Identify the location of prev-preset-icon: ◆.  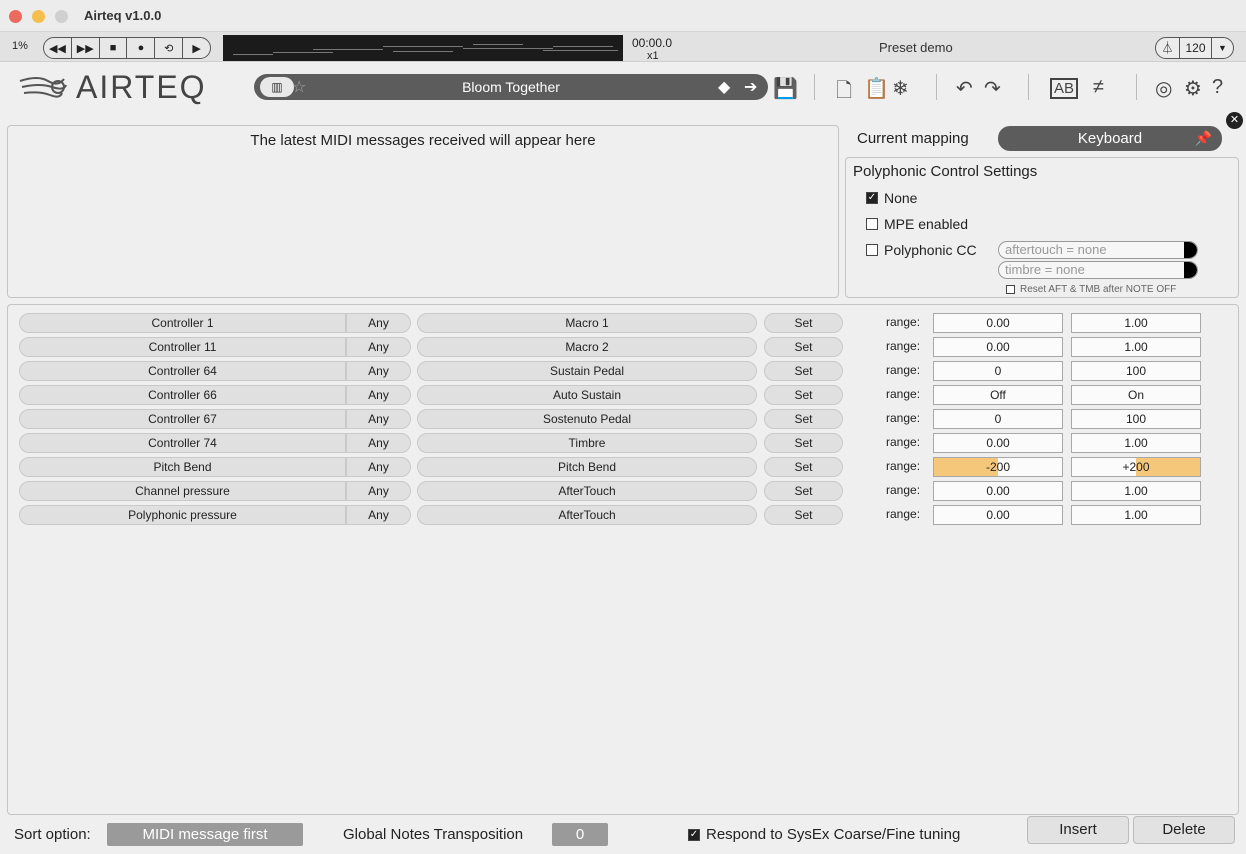
(724, 87).